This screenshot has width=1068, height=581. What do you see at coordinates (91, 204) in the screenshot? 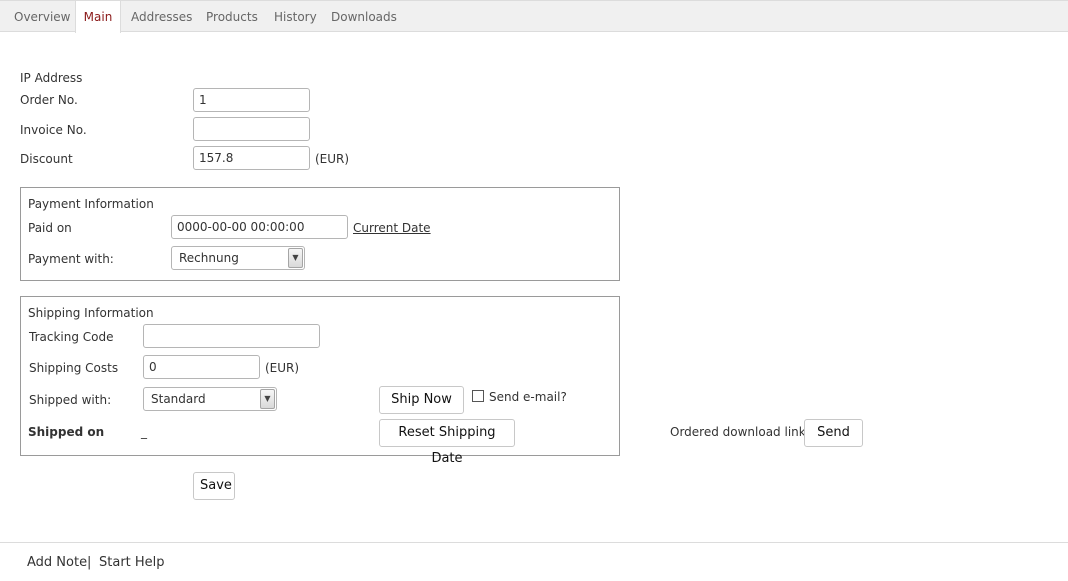
I see `payment-information-title: Payment Information` at bounding box center [91, 204].